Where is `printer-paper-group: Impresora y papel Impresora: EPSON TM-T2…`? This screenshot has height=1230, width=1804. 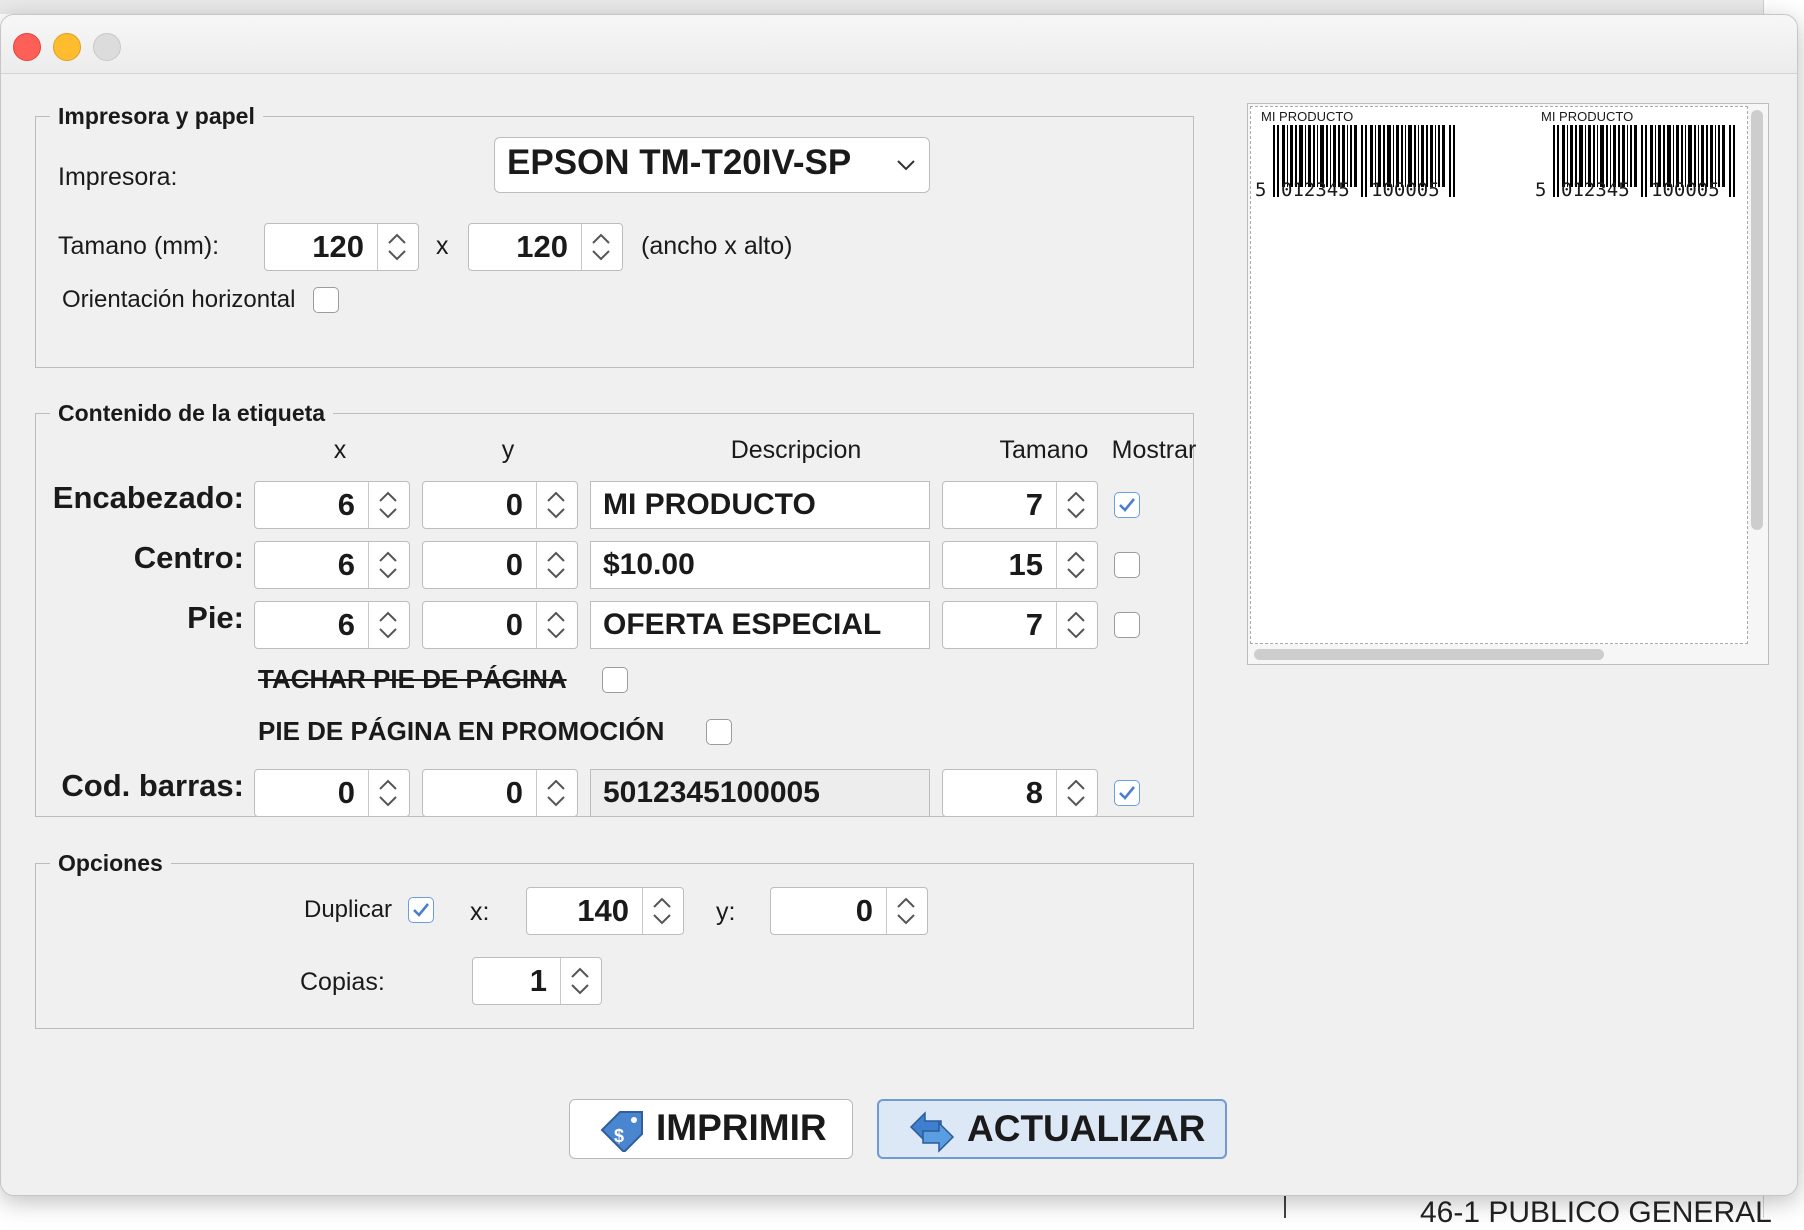
printer-paper-group: Impresora y papel Impresora: EPSON TM-T2… is located at coordinates (614, 235).